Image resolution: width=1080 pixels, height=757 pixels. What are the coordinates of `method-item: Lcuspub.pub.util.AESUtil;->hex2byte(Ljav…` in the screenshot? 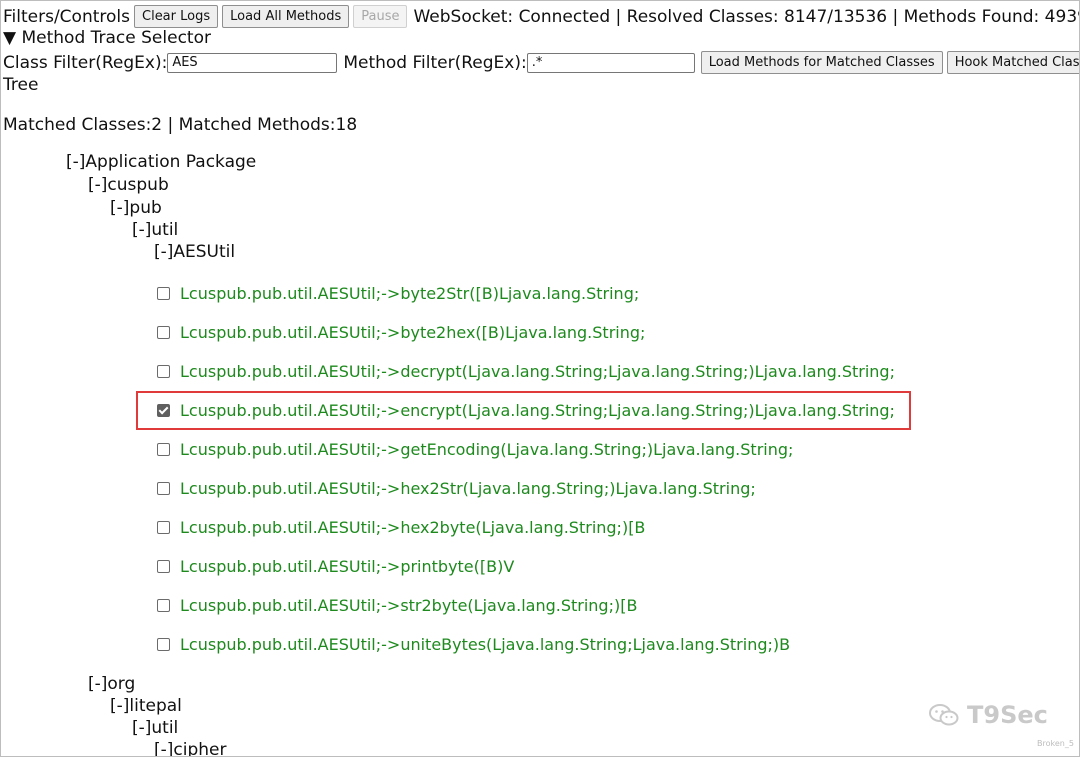 It's located at (401, 527).